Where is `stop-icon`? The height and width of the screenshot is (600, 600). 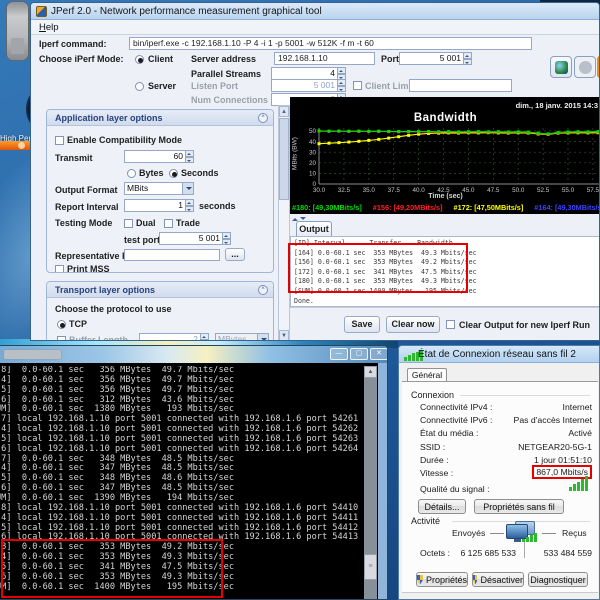 stop-icon is located at coordinates (585, 67).